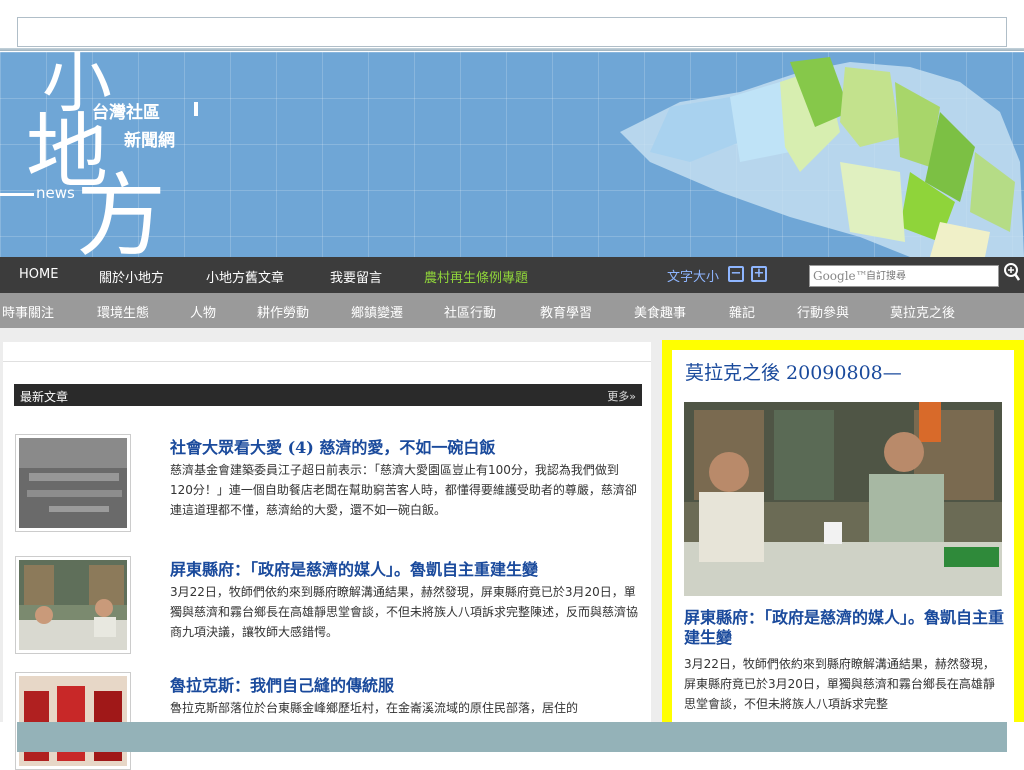 The image size is (1024, 770). Describe the element at coordinates (17, 194) in the screenshot. I see `logo-news-bar` at that location.